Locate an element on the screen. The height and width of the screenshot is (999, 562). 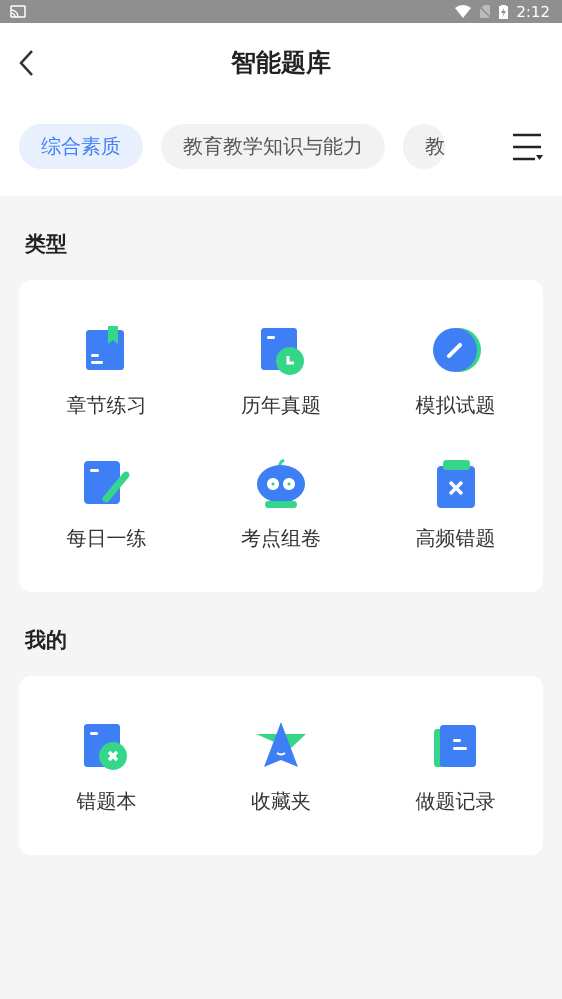
section-title: 我的 is located at coordinates (46, 640).